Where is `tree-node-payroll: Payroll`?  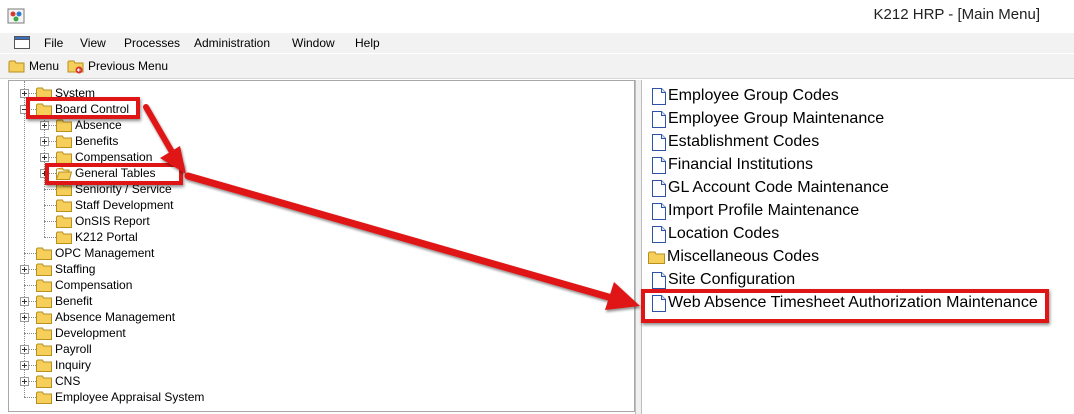 tree-node-payroll: Payroll is located at coordinates (64, 349).